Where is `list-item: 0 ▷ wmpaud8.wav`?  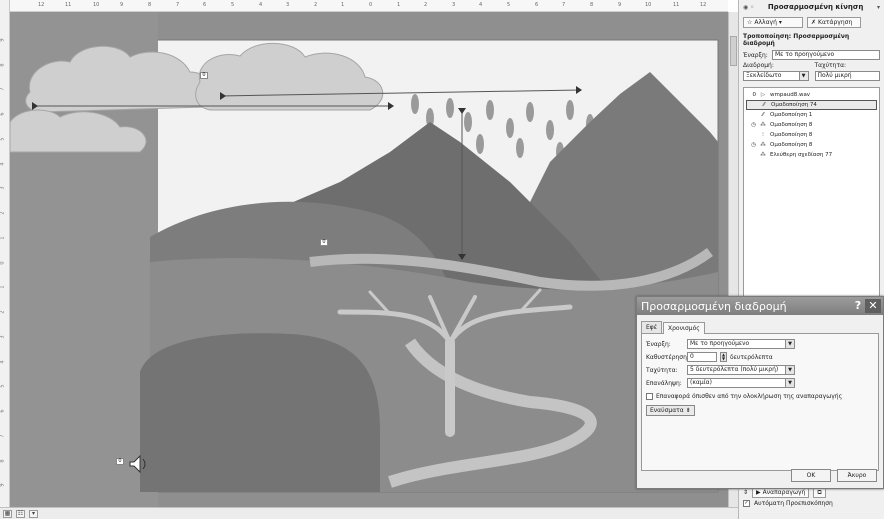 list-item: 0 ▷ wmpaud8.wav is located at coordinates (811, 95).